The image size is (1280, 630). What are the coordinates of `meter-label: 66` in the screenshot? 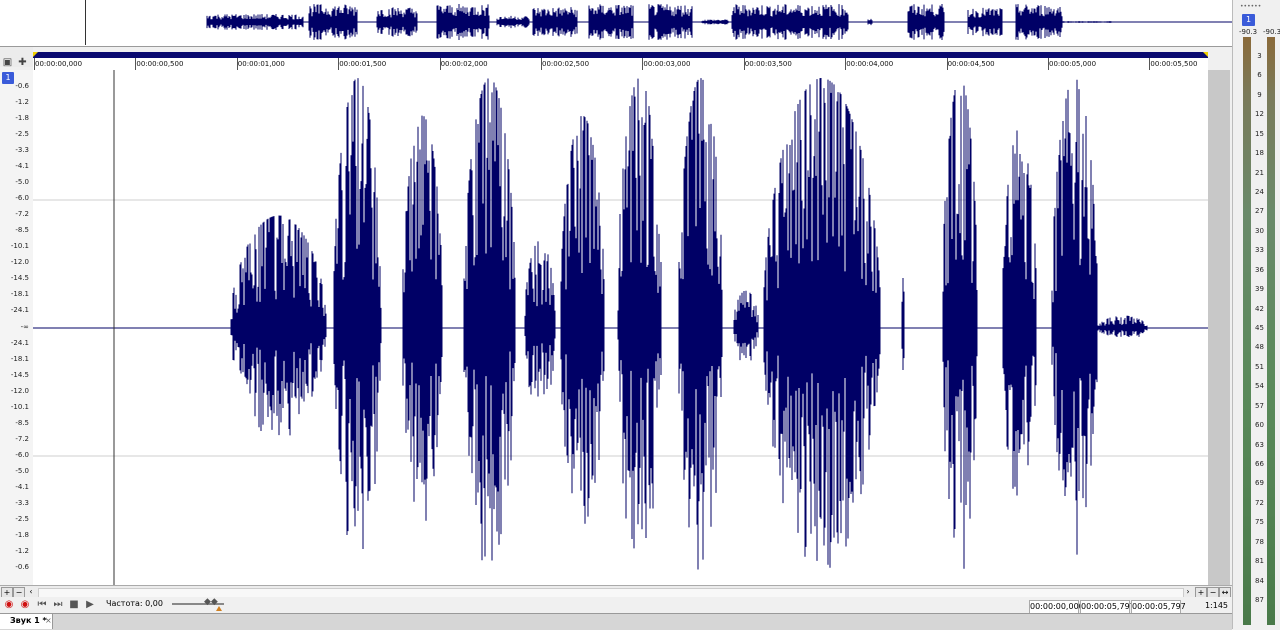 It's located at (1259, 464).